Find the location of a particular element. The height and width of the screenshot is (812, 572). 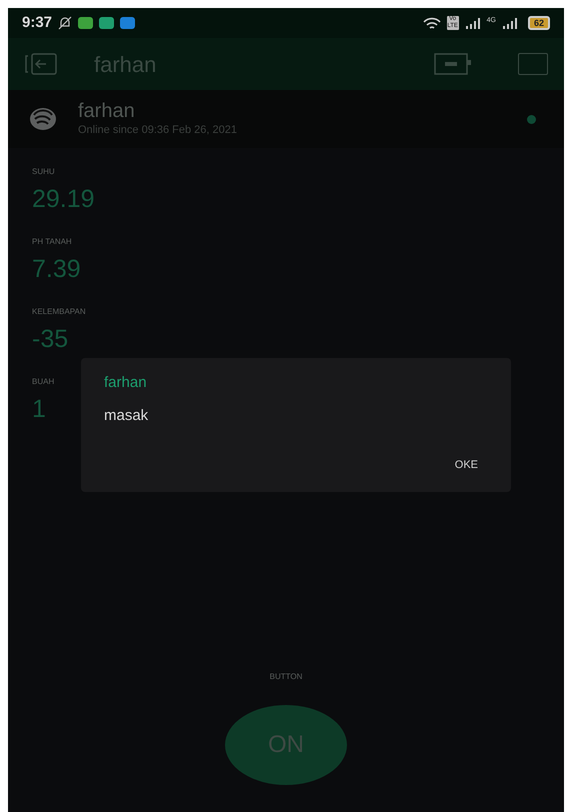

square-icon is located at coordinates (533, 64).